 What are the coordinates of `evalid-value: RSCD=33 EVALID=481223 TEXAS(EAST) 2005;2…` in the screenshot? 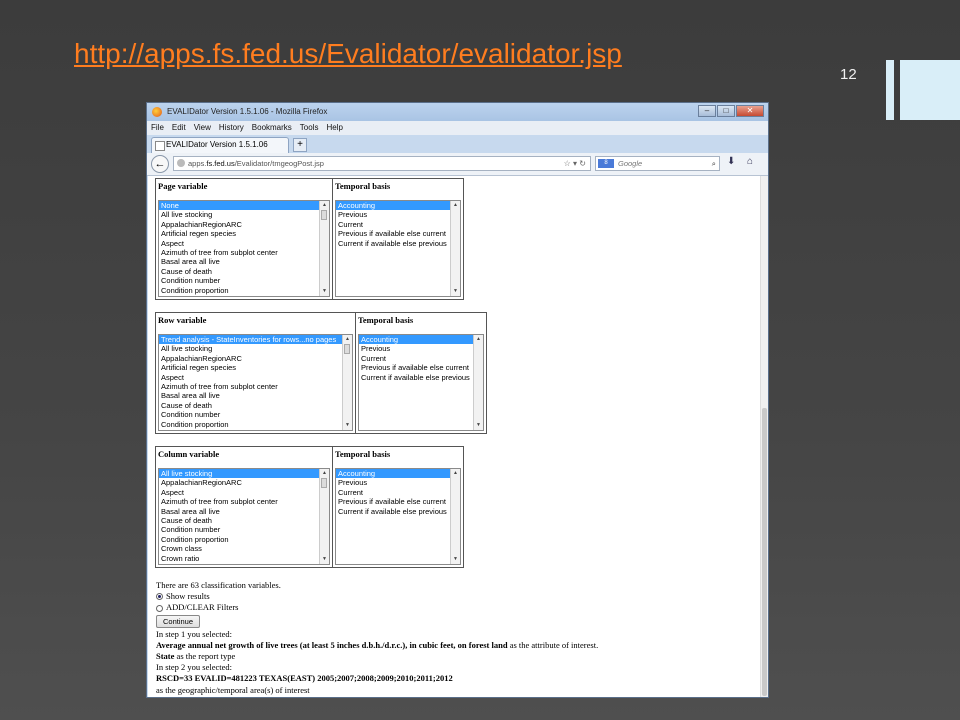 It's located at (304, 678).